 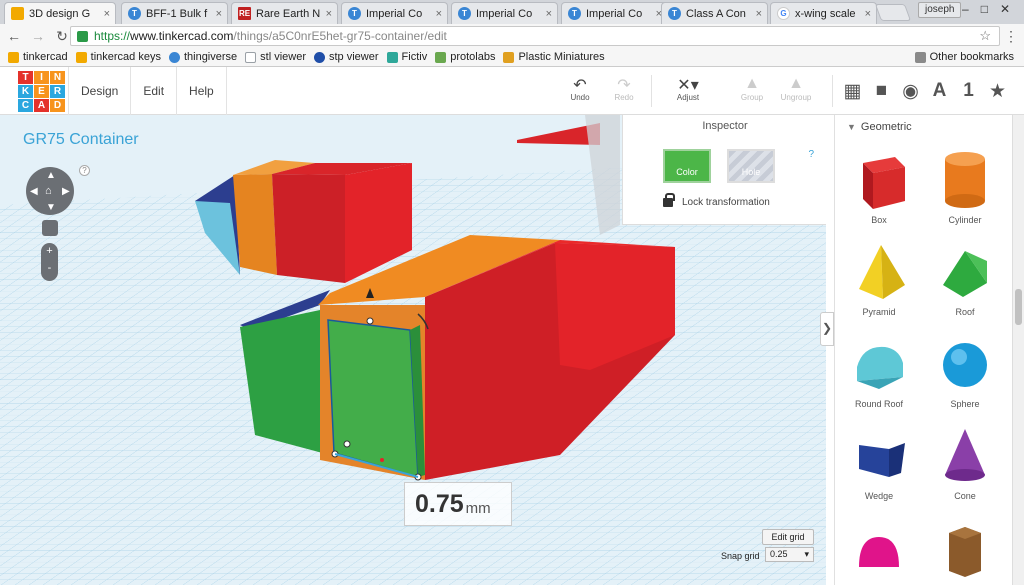 What do you see at coordinates (14, 36) in the screenshot?
I see `back-arrow-icon: ←` at bounding box center [14, 36].